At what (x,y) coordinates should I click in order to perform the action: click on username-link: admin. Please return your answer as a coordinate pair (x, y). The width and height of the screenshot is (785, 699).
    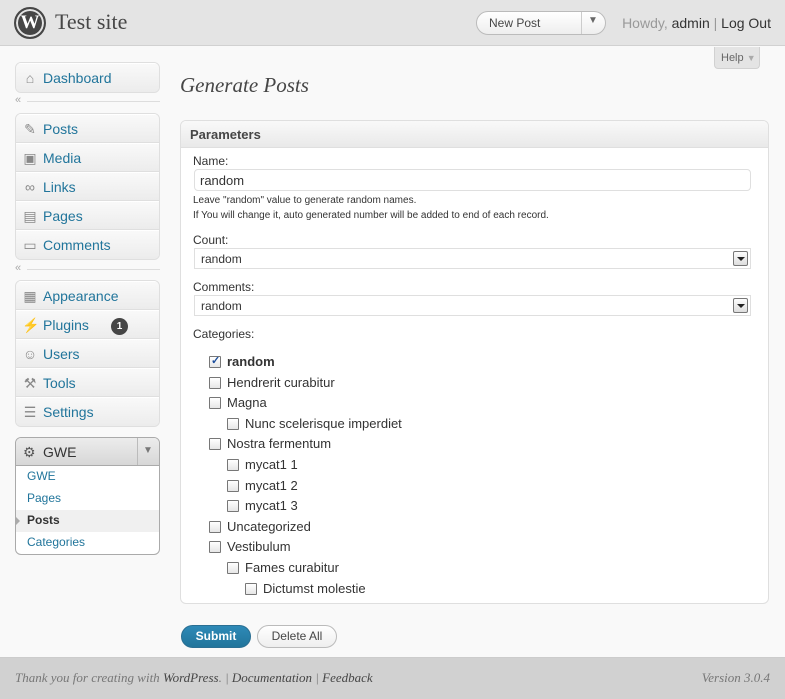
    Looking at the image, I should click on (691, 23).